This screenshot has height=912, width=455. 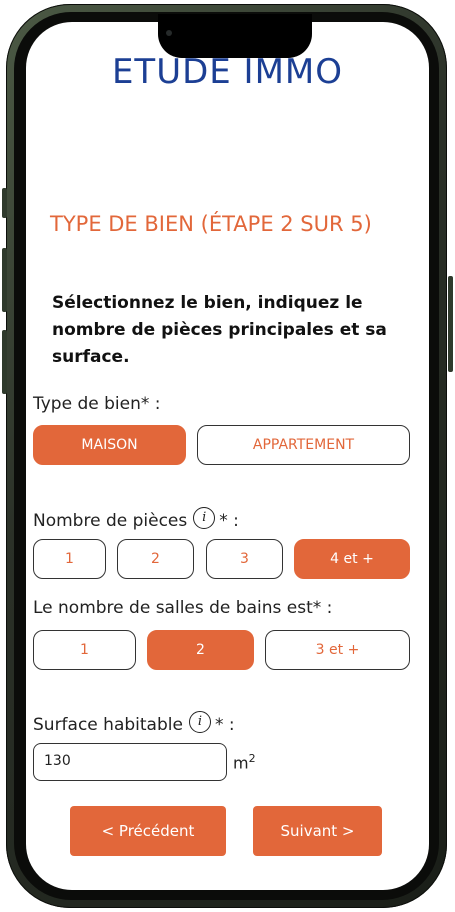 What do you see at coordinates (148, 831) in the screenshot?
I see `previous-button: < Précédent` at bounding box center [148, 831].